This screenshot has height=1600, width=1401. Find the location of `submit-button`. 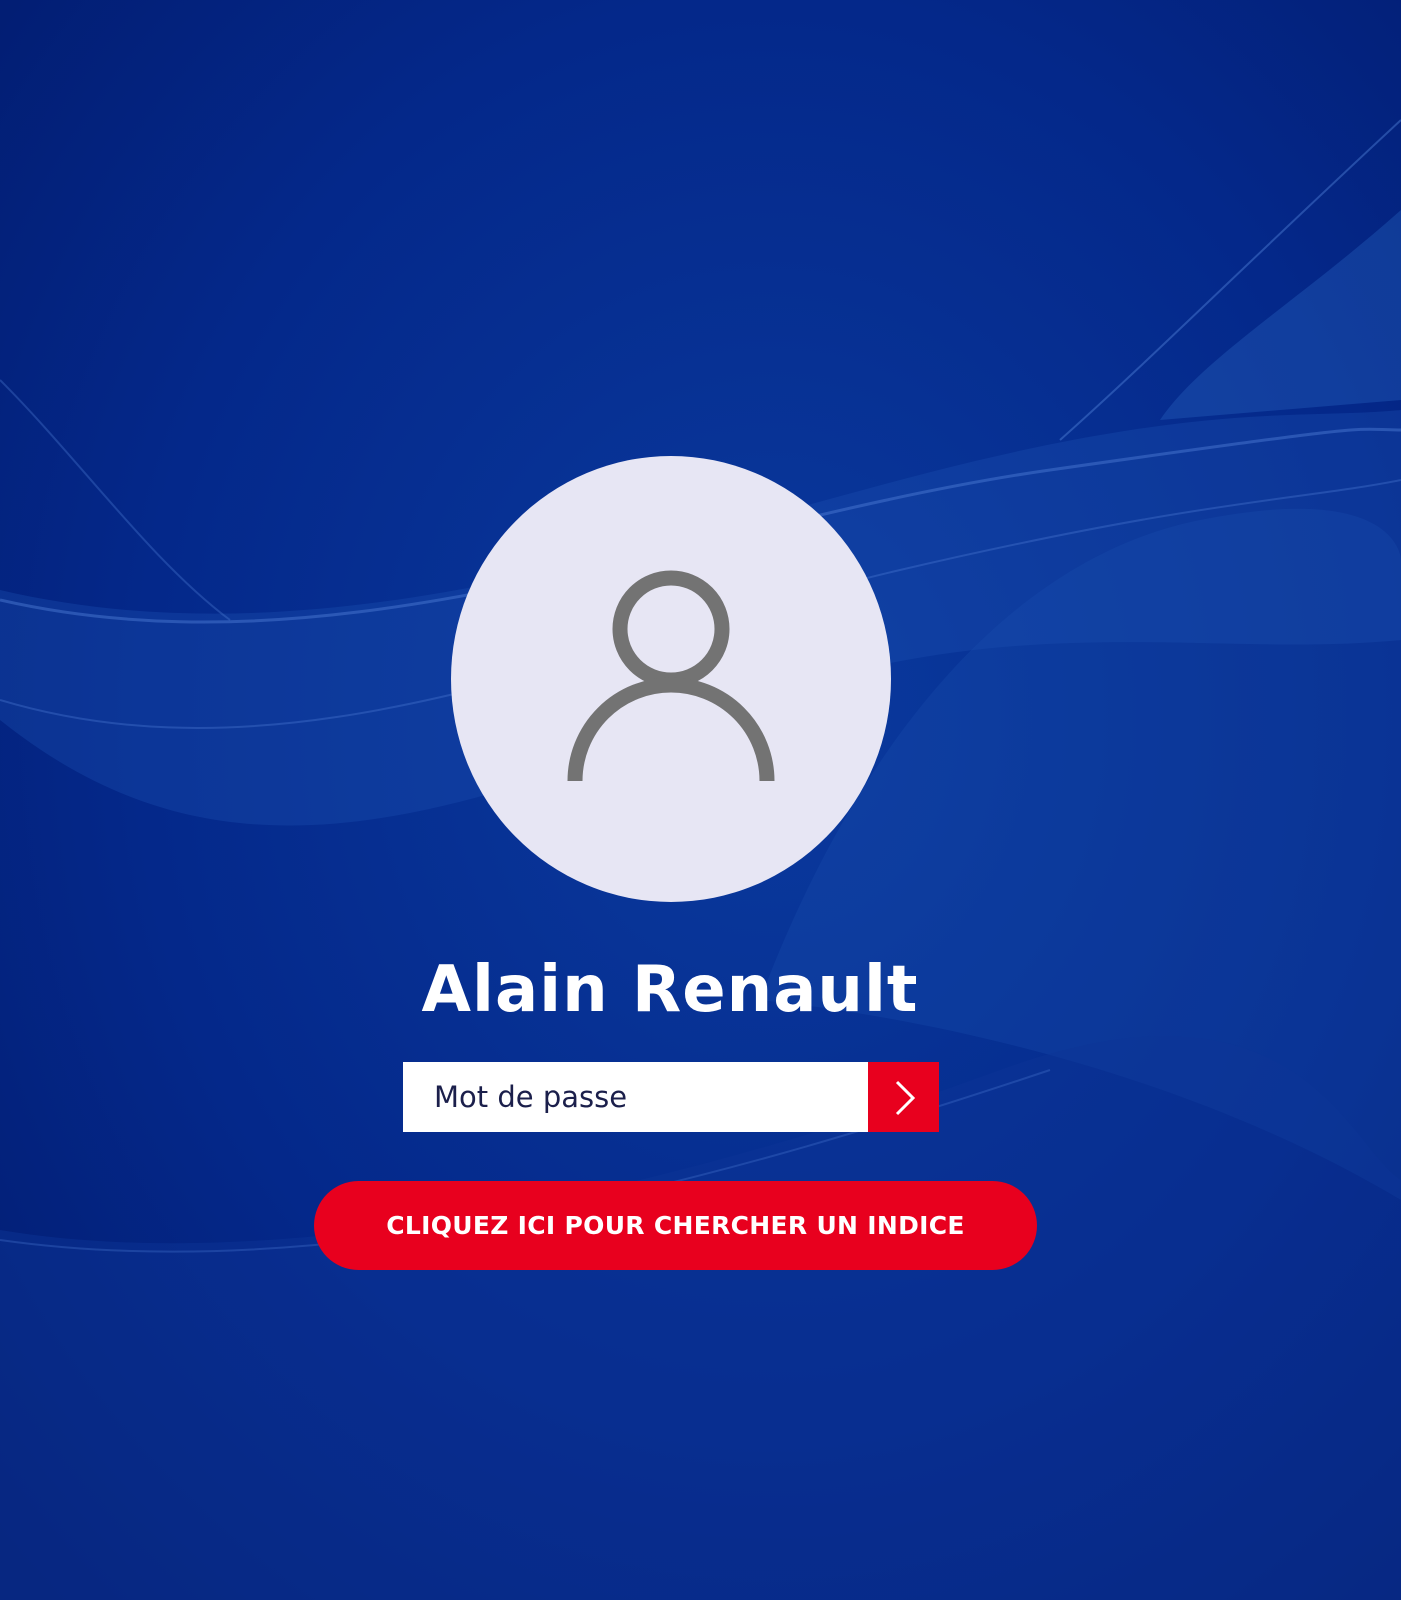

submit-button is located at coordinates (903, 1097).